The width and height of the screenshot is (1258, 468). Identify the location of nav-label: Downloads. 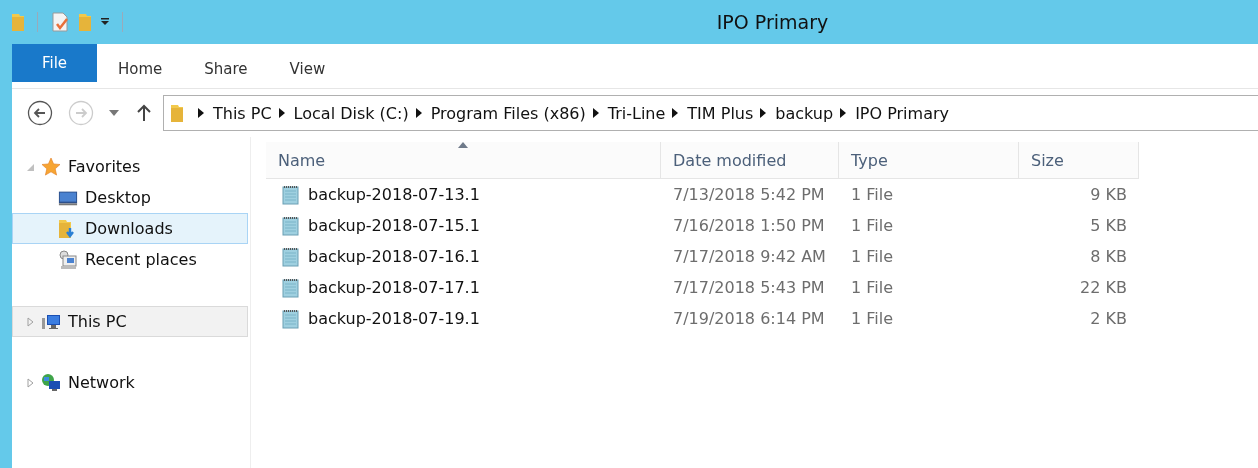
(129, 228).